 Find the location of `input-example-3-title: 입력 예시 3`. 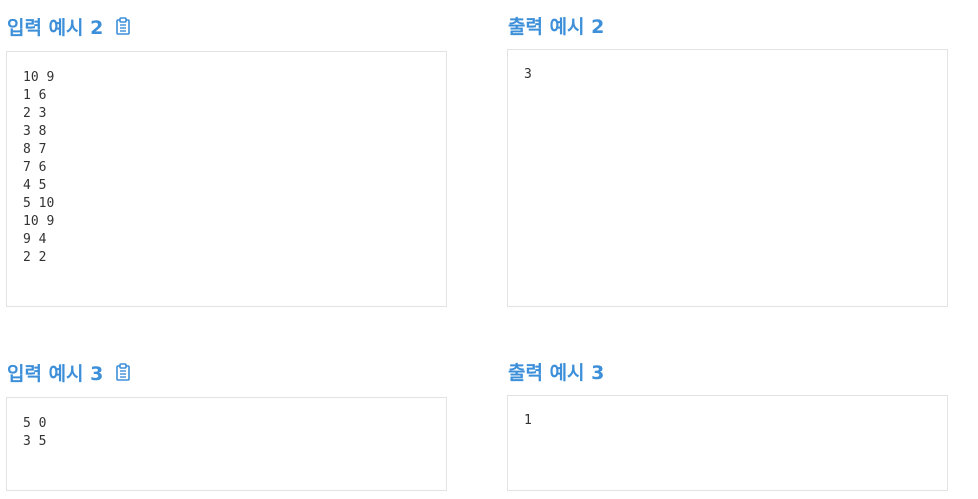

input-example-3-title: 입력 예시 3 is located at coordinates (55, 373).